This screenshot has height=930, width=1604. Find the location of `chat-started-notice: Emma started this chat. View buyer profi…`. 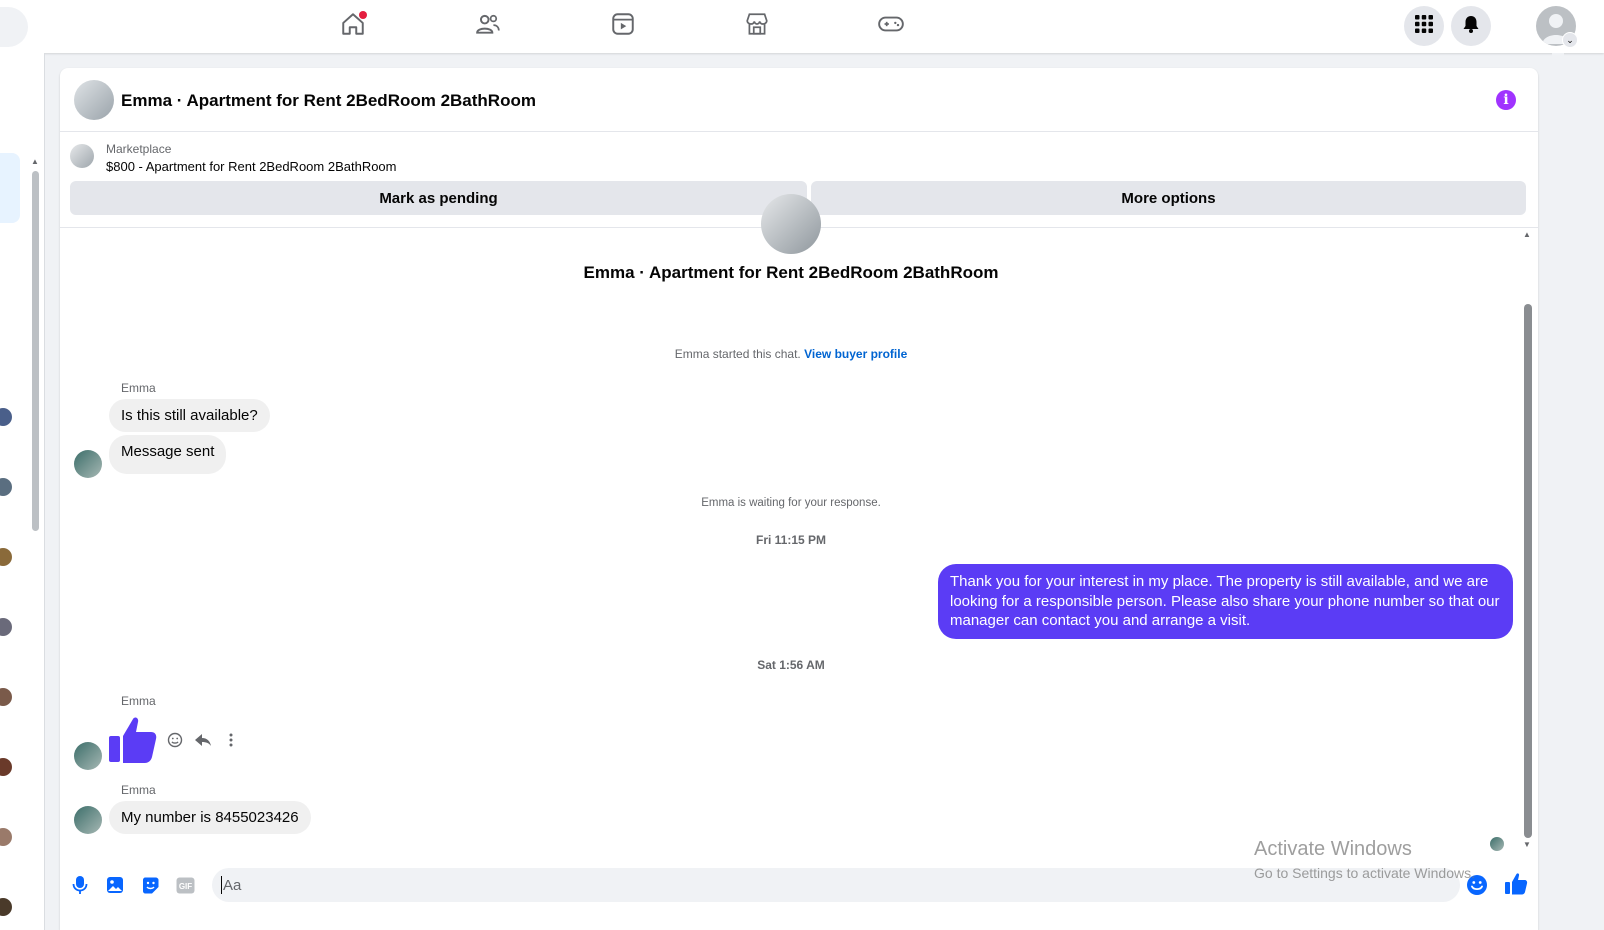

chat-started-notice: Emma started this chat. View buyer profi… is located at coordinates (791, 354).